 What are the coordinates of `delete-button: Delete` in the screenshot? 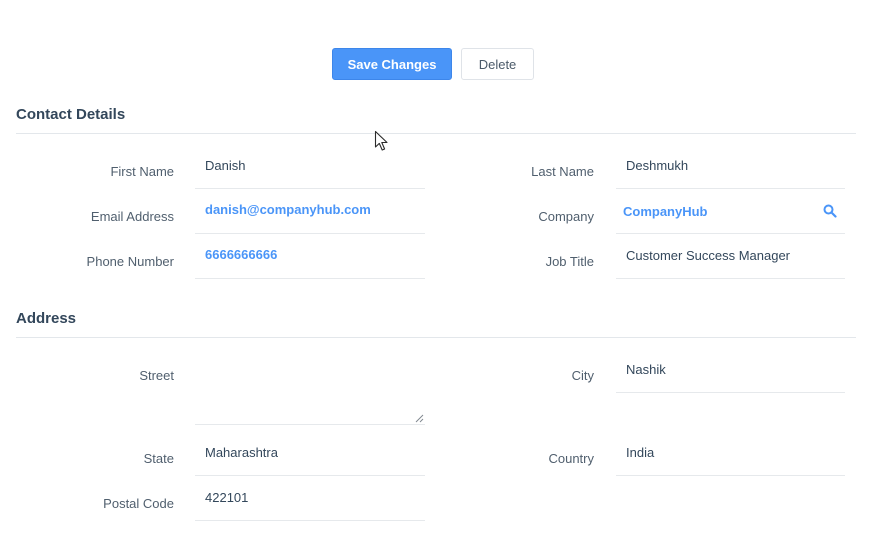 It's located at (497, 64).